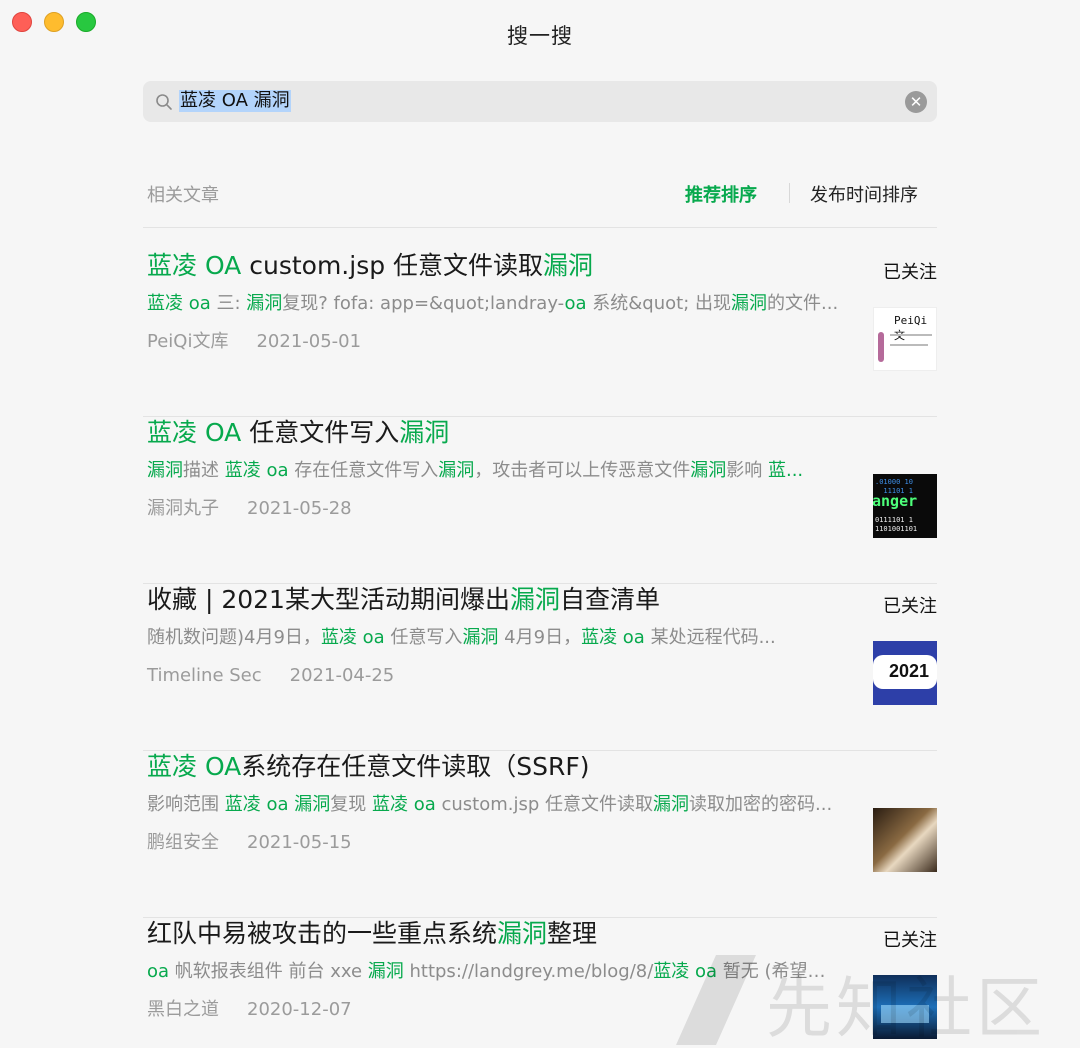  Describe the element at coordinates (721, 194) in the screenshot. I see `sort-recommended-tab: 推荐排序` at that location.